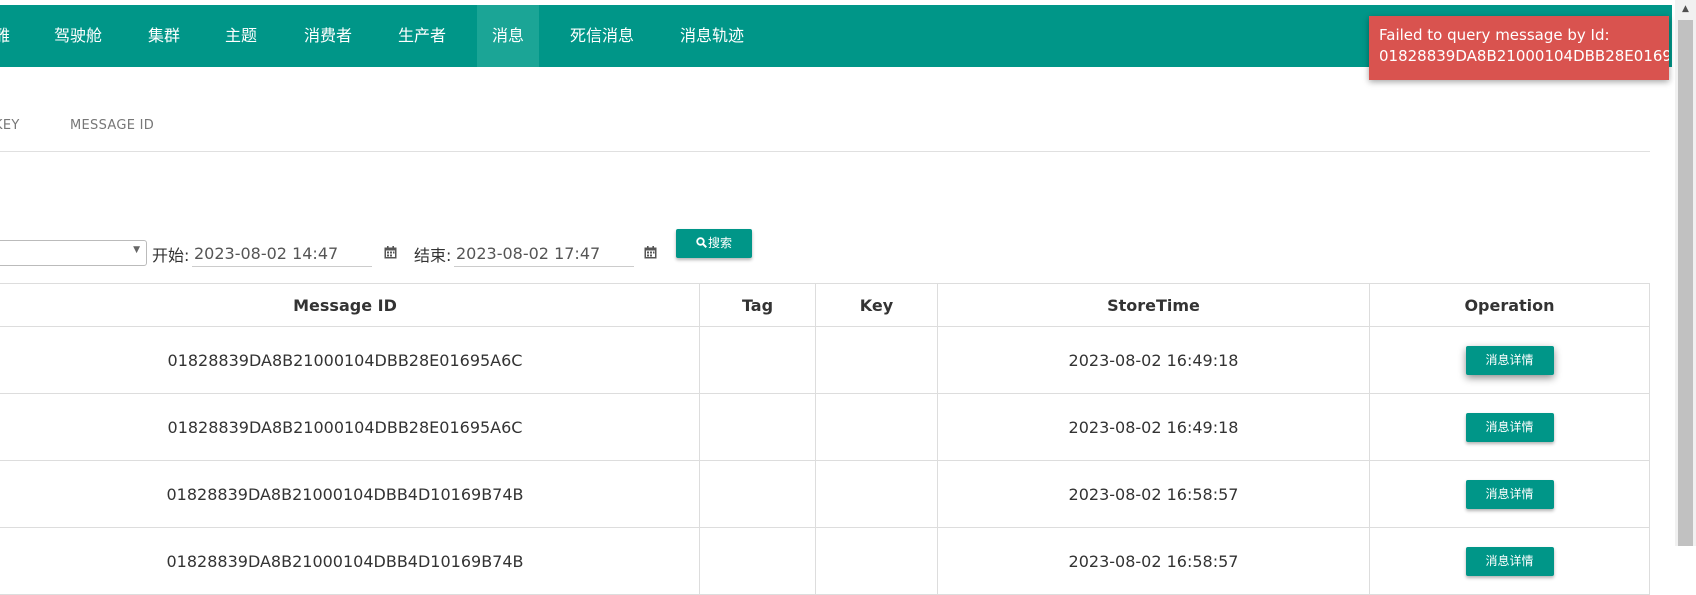  Describe the element at coordinates (602, 36) in the screenshot. I see `nav-item-dlq-message: 死信消息` at that location.